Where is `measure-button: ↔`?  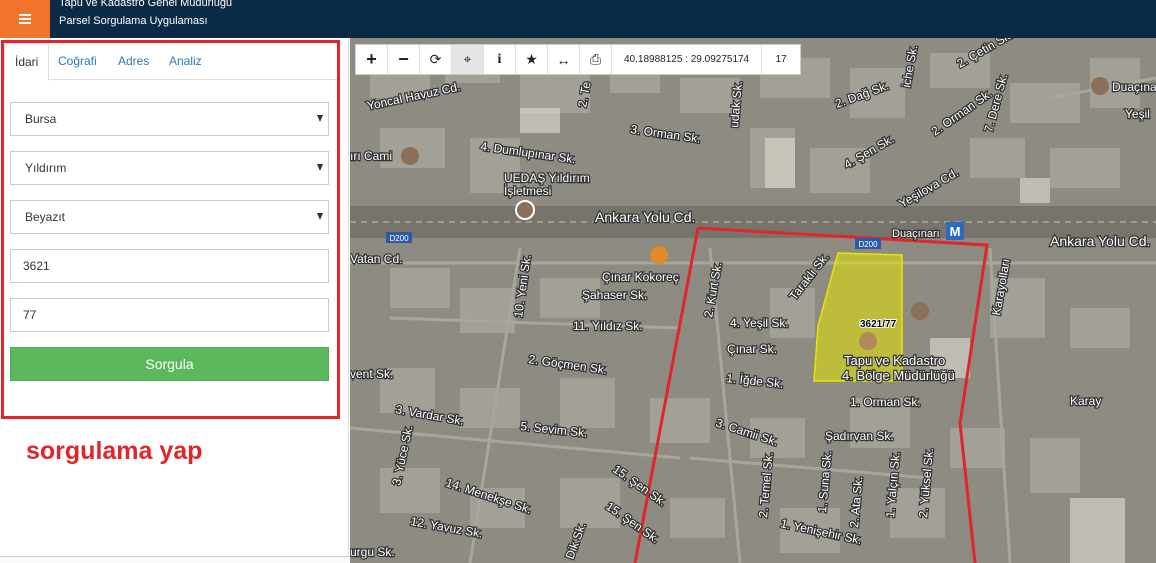 measure-button: ↔ is located at coordinates (564, 59).